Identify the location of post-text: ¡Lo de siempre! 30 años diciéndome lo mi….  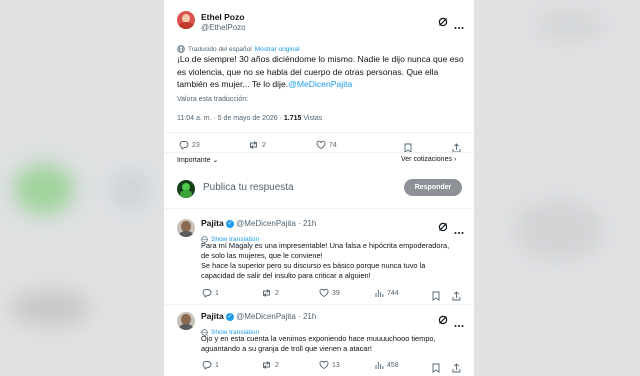
(322, 72).